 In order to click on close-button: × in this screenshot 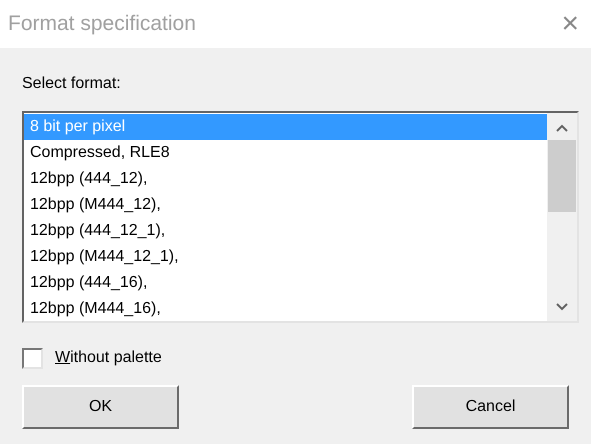, I will do `click(570, 24)`.